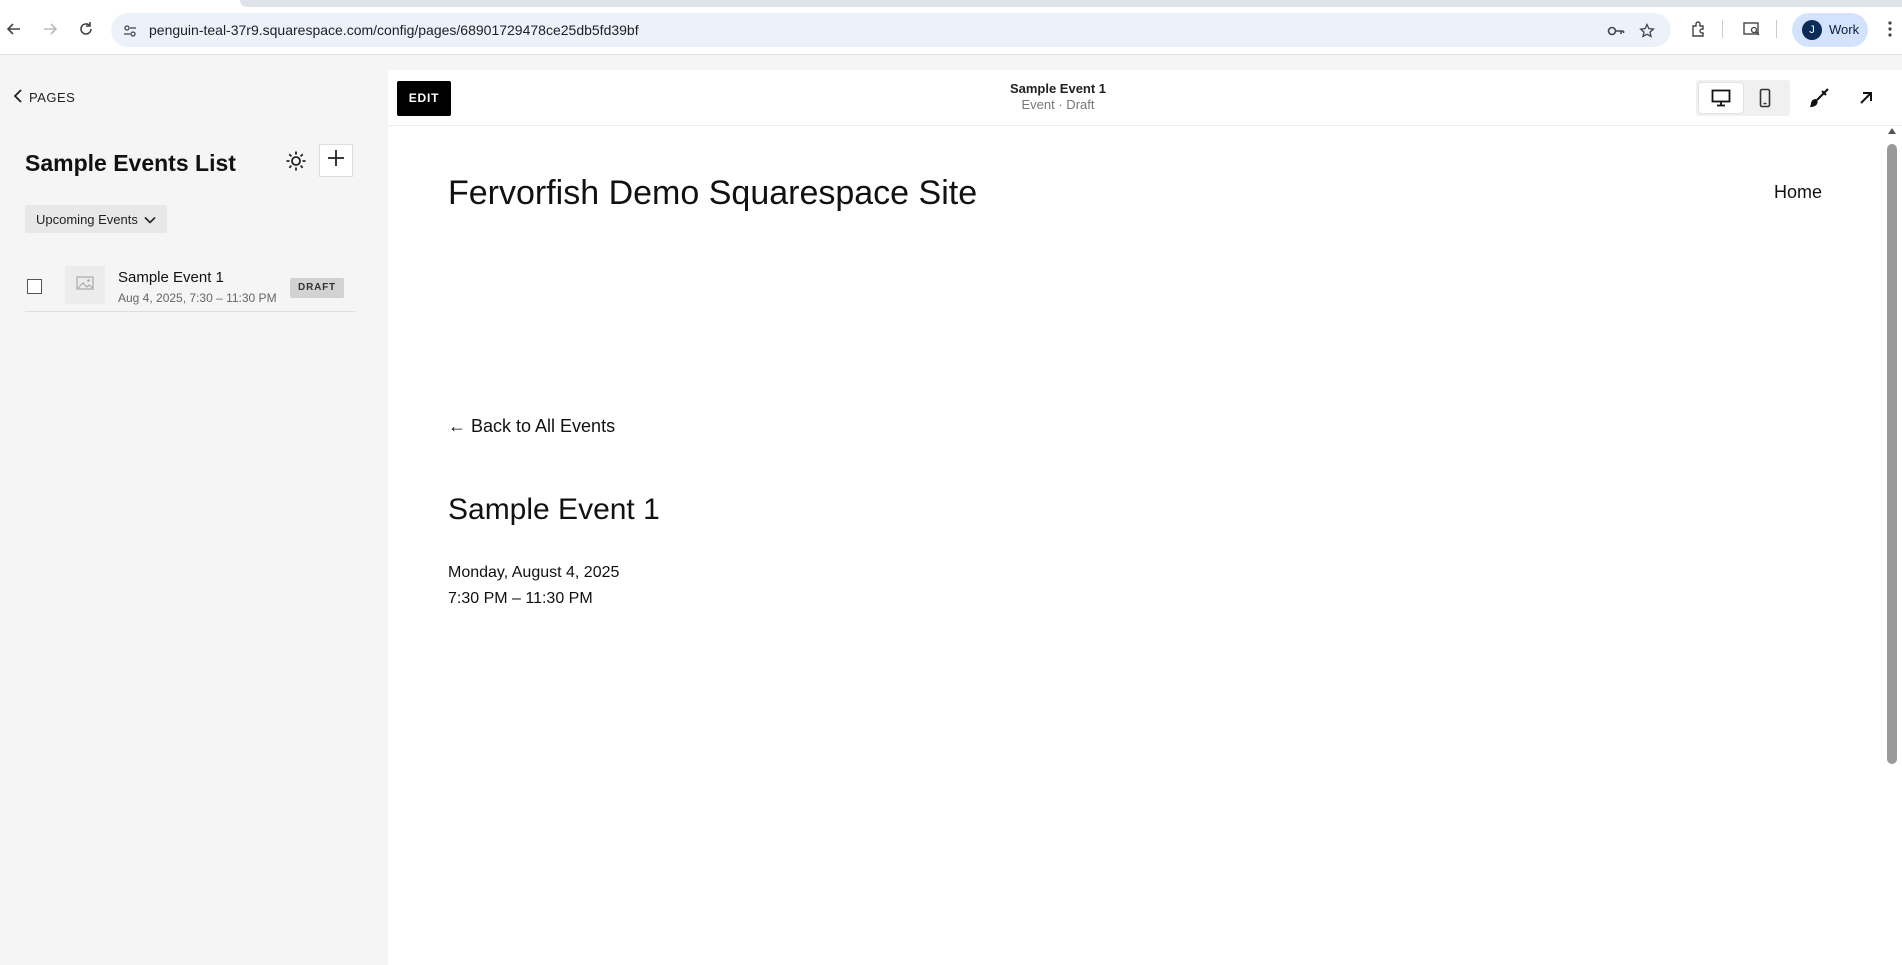 The image size is (1902, 965). I want to click on desktop-view-icon, so click(1721, 98).